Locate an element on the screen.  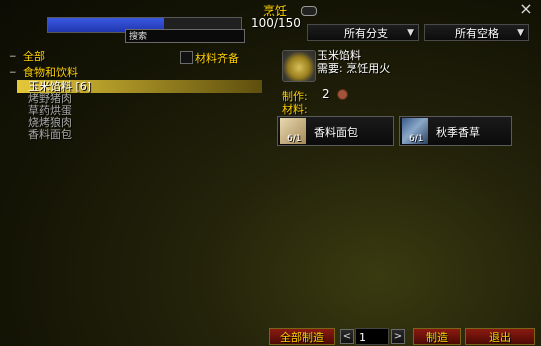
slot-dropdown: 所有空格 ▼ is located at coordinates (476, 32).